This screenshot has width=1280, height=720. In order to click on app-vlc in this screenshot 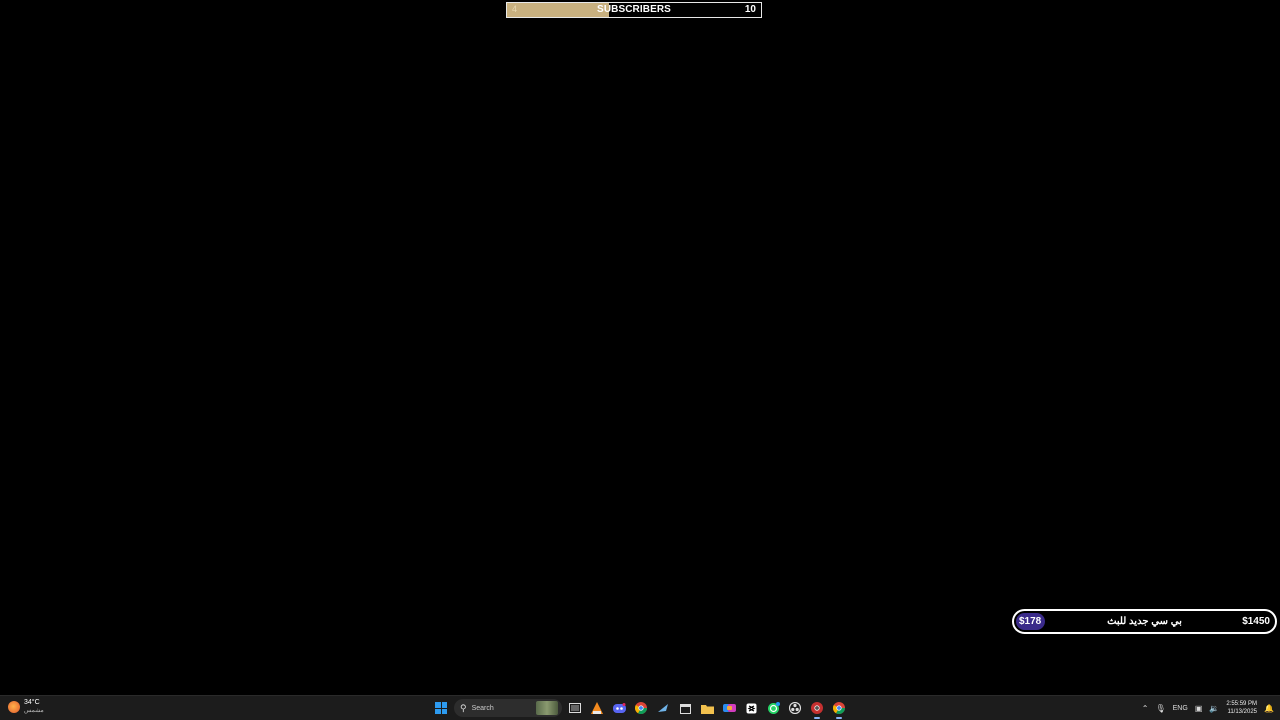, I will do `click(597, 708)`.